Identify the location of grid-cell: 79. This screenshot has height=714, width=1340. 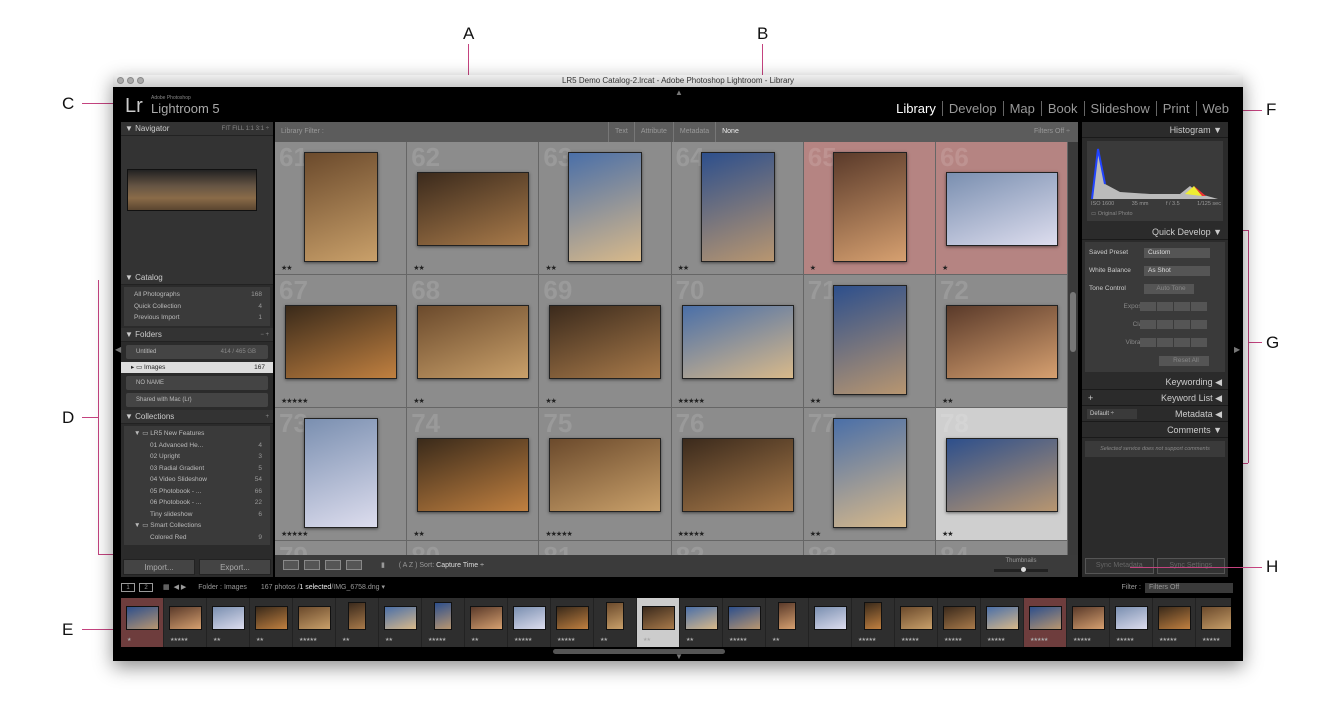
(341, 548).